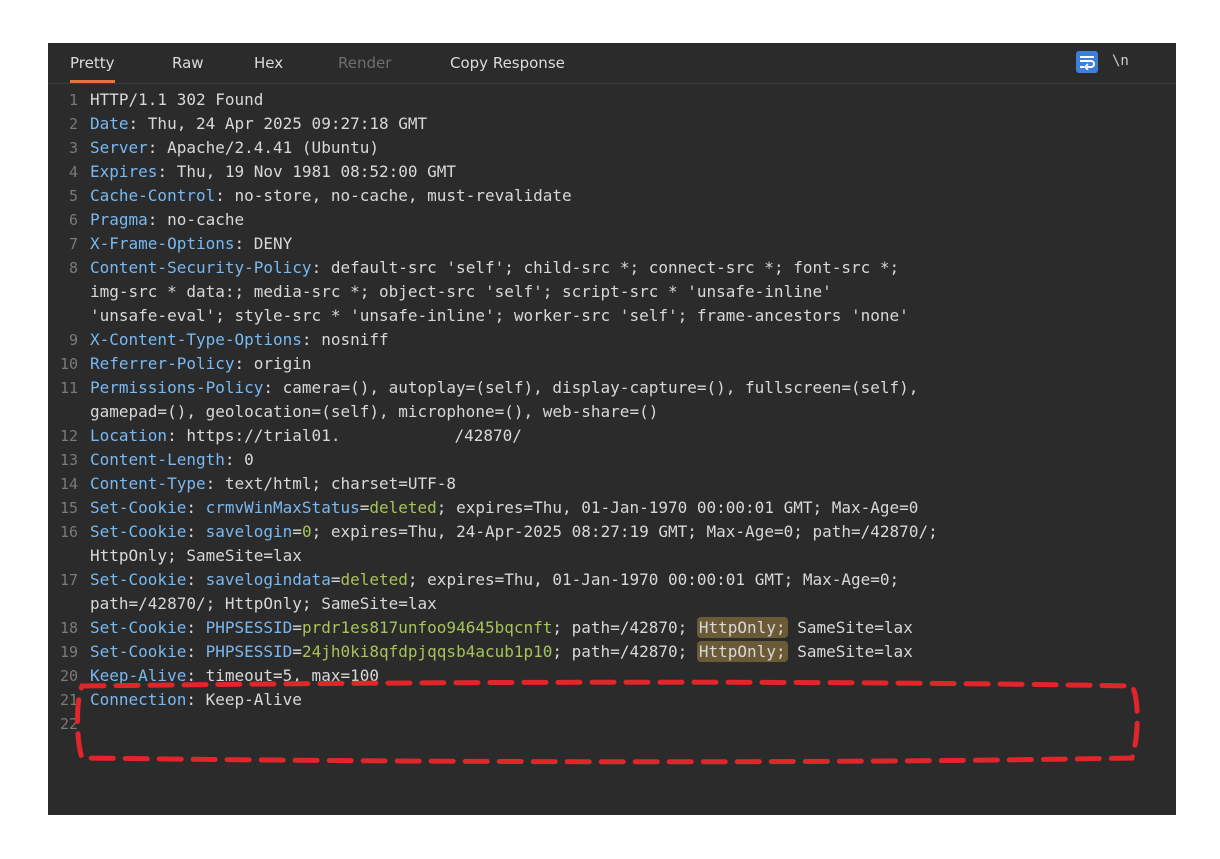 This screenshot has height=859, width=1220. What do you see at coordinates (119, 219) in the screenshot?
I see `header-name: Pragma` at bounding box center [119, 219].